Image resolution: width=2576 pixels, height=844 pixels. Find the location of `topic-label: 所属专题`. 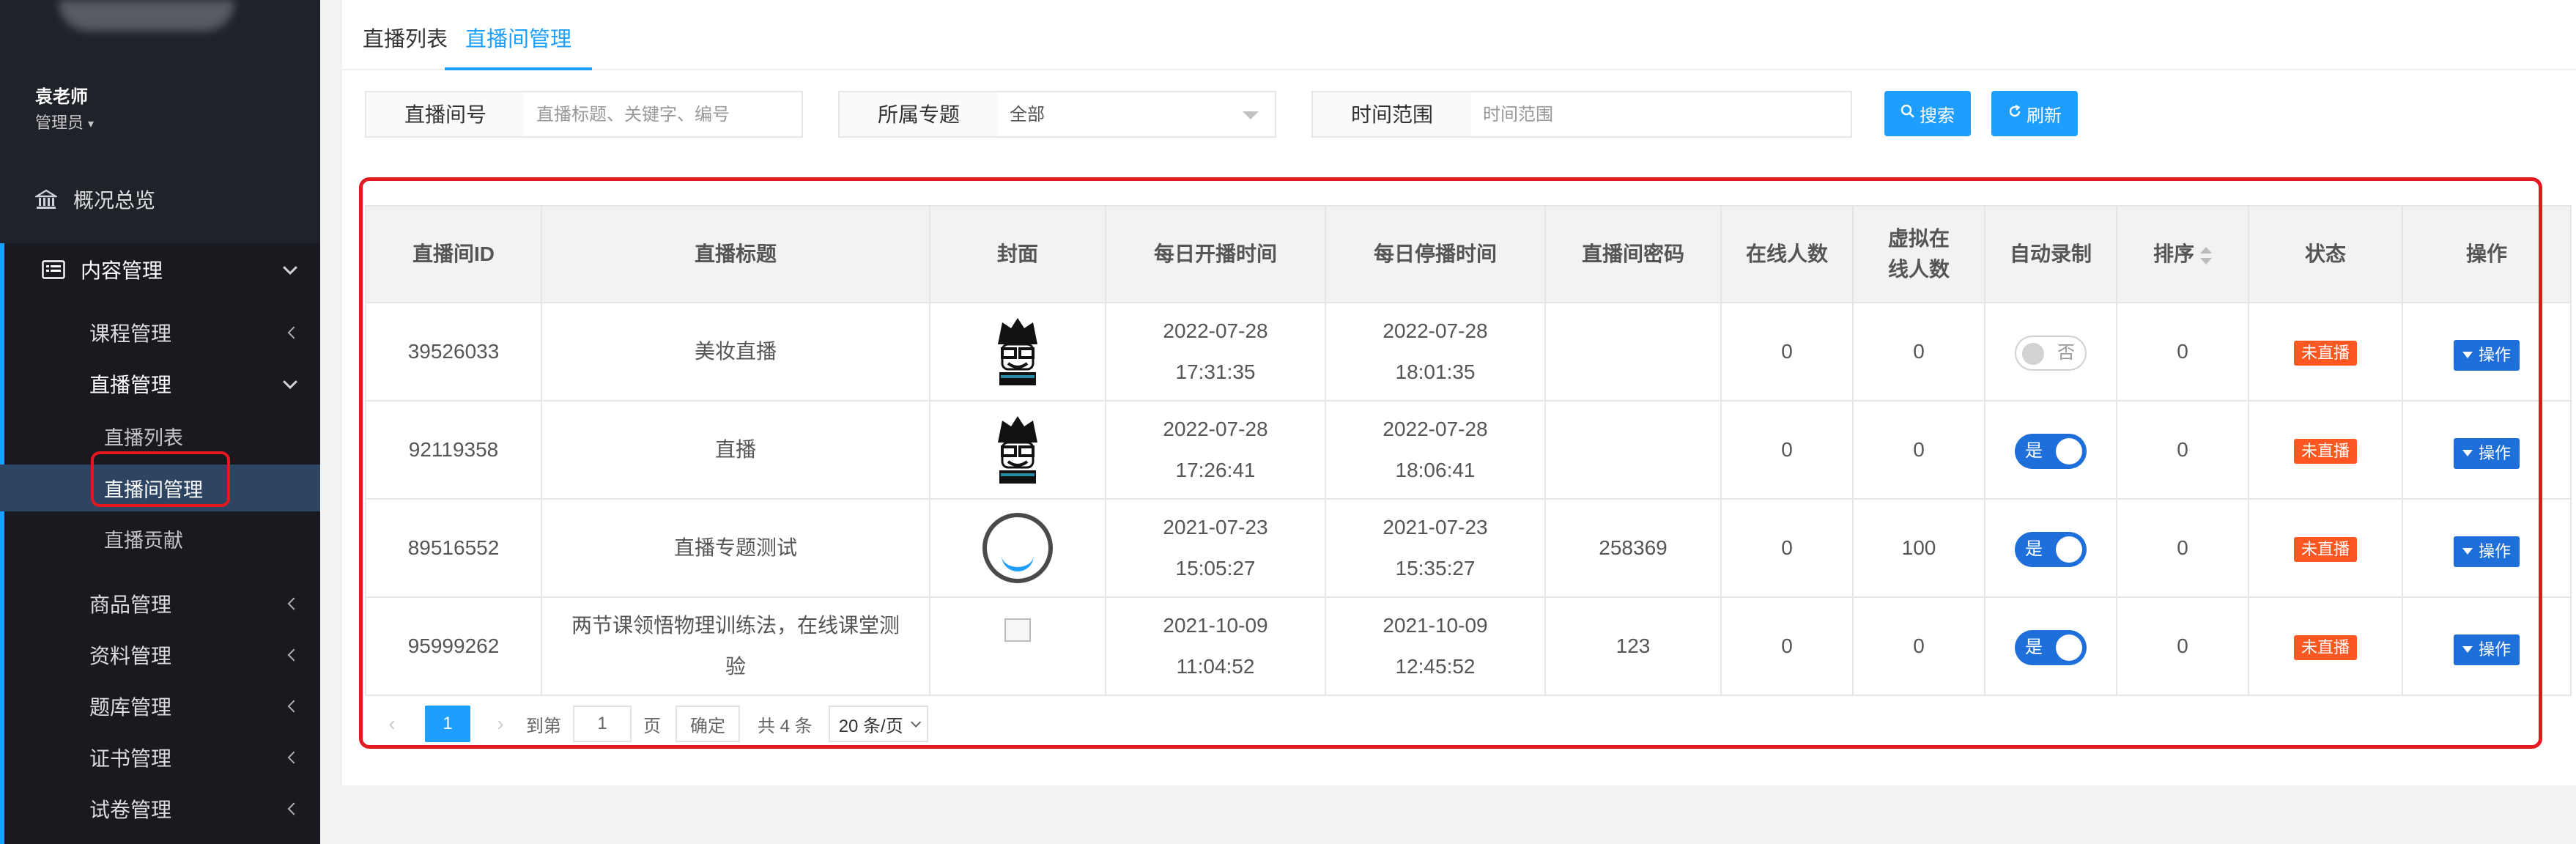

topic-label: 所属专题 is located at coordinates (918, 114).